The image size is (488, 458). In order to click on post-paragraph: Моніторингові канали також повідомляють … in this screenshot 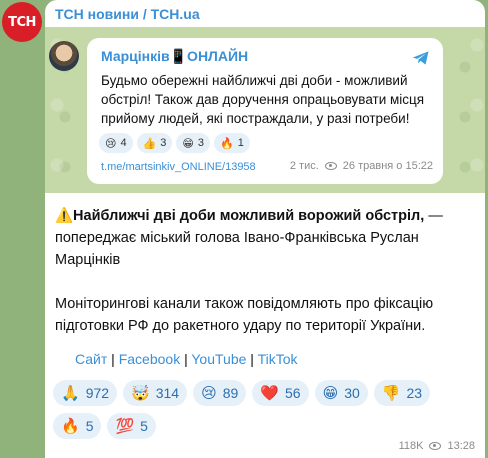, I will do `click(244, 315)`.